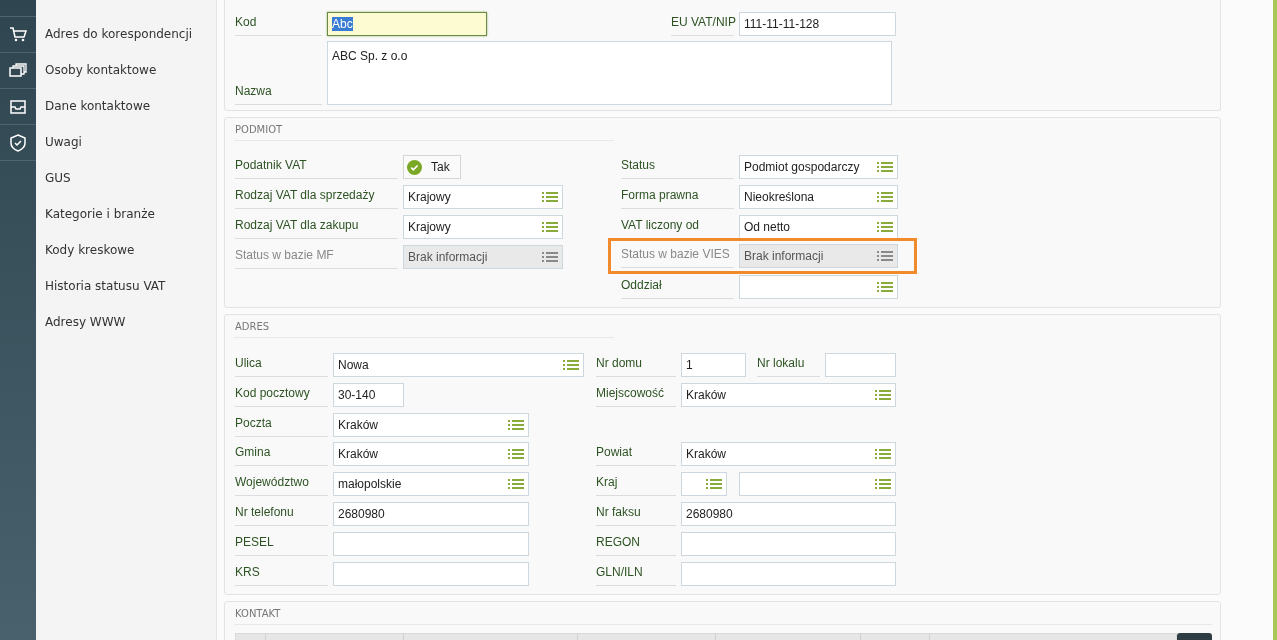 This screenshot has width=1277, height=640. Describe the element at coordinates (818, 227) in the screenshot. I see `dropdown-field: Od netto` at that location.